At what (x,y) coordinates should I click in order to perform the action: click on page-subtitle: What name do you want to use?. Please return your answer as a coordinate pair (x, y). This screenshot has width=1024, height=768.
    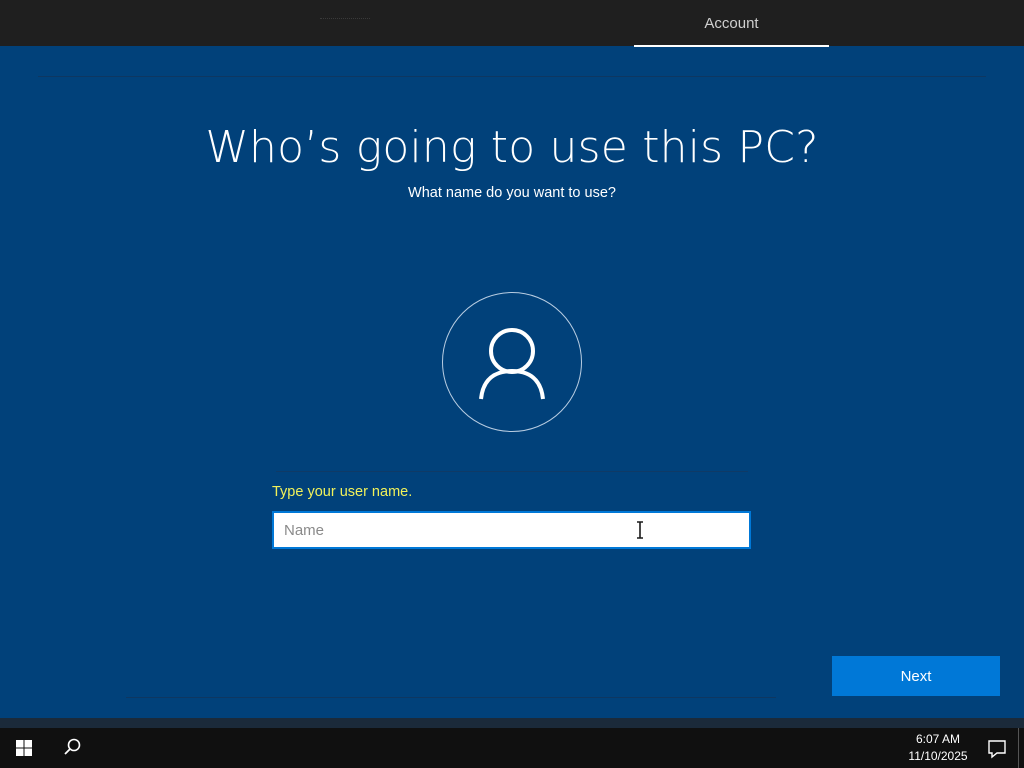
    Looking at the image, I should click on (512, 193).